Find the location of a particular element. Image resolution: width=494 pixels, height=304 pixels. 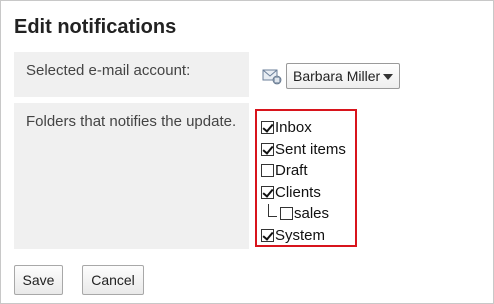

account-label: Selected e-mail account: is located at coordinates (131, 74).